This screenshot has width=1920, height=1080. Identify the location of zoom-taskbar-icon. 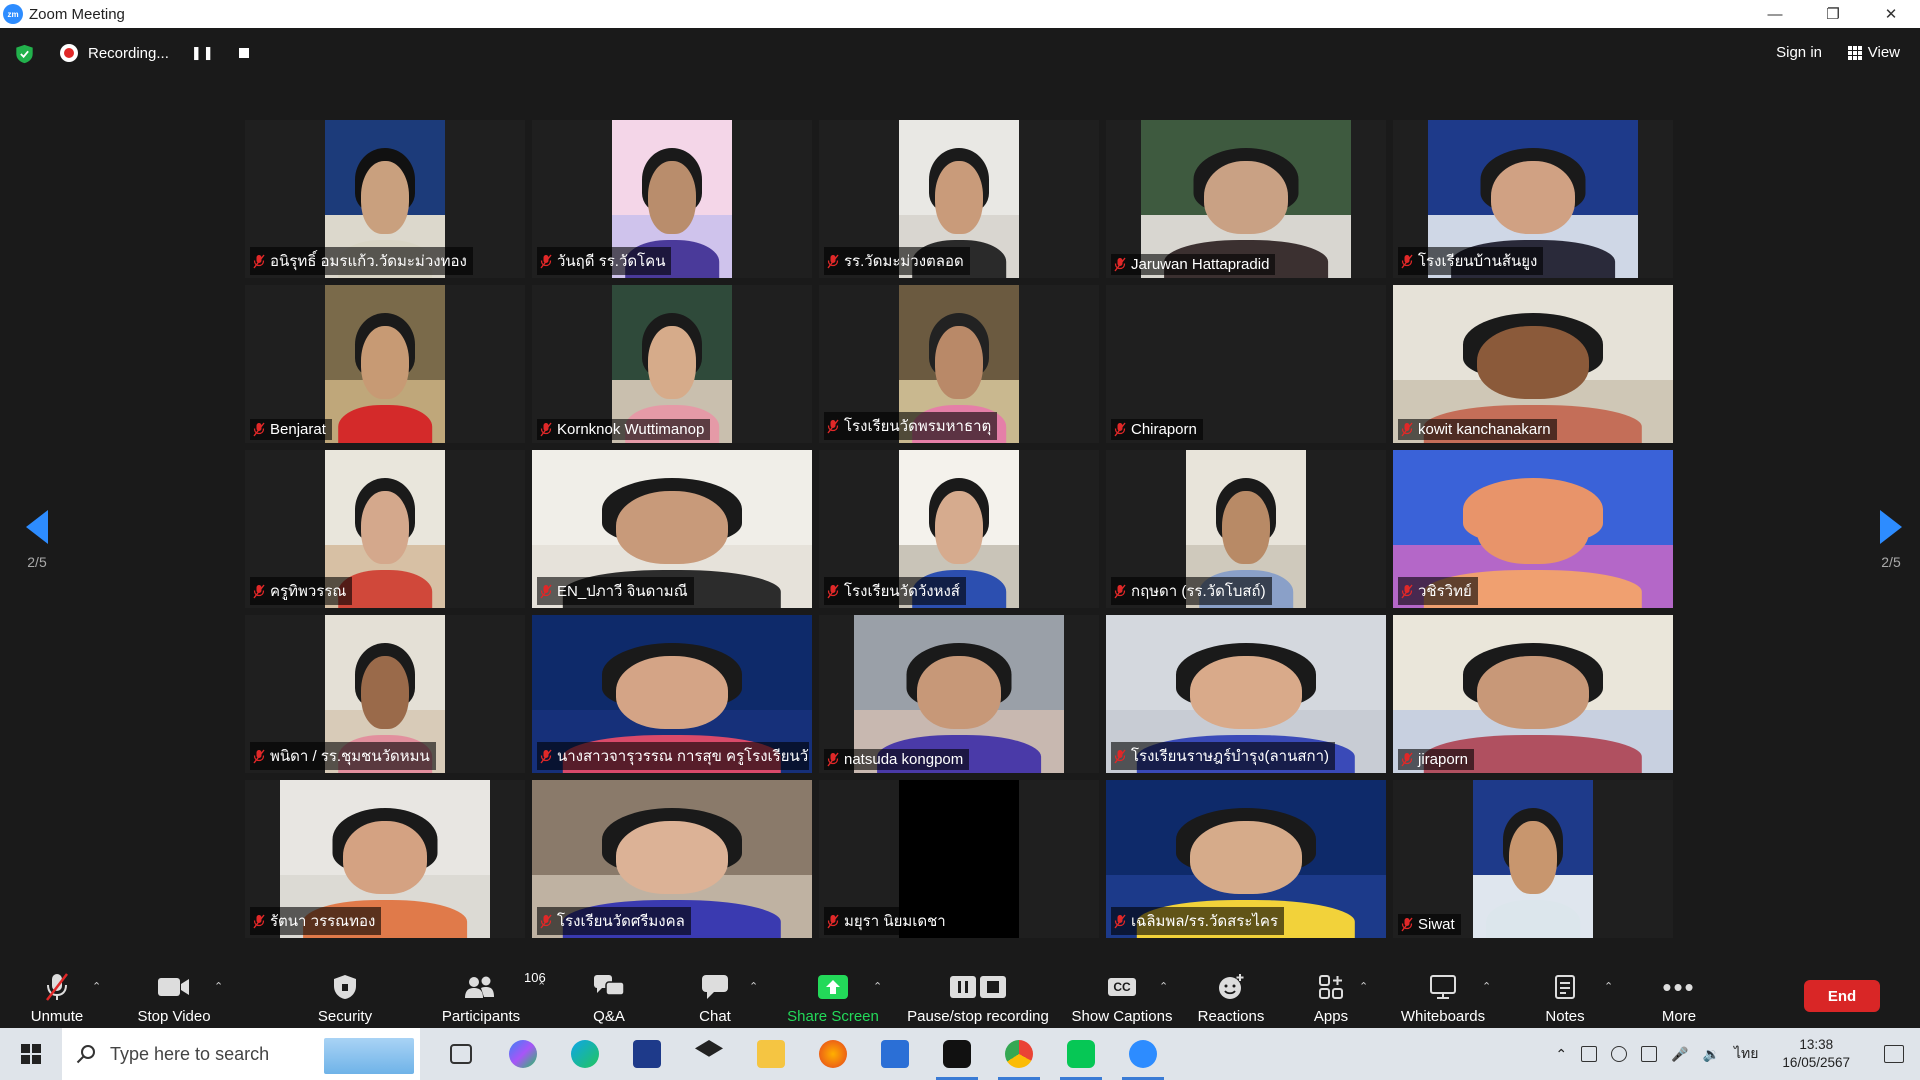
(1143, 1054).